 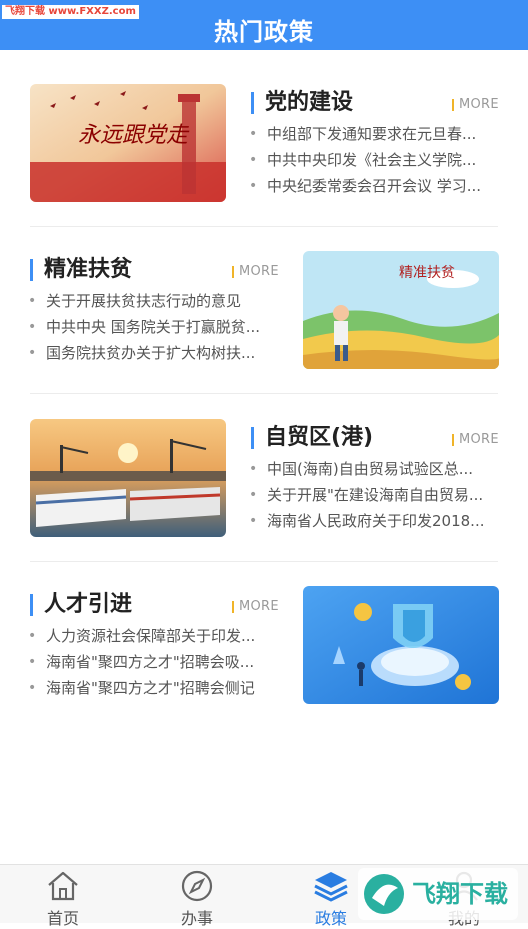 What do you see at coordinates (255, 607) in the screenshot?
I see `more-link-talent: MORE` at bounding box center [255, 607].